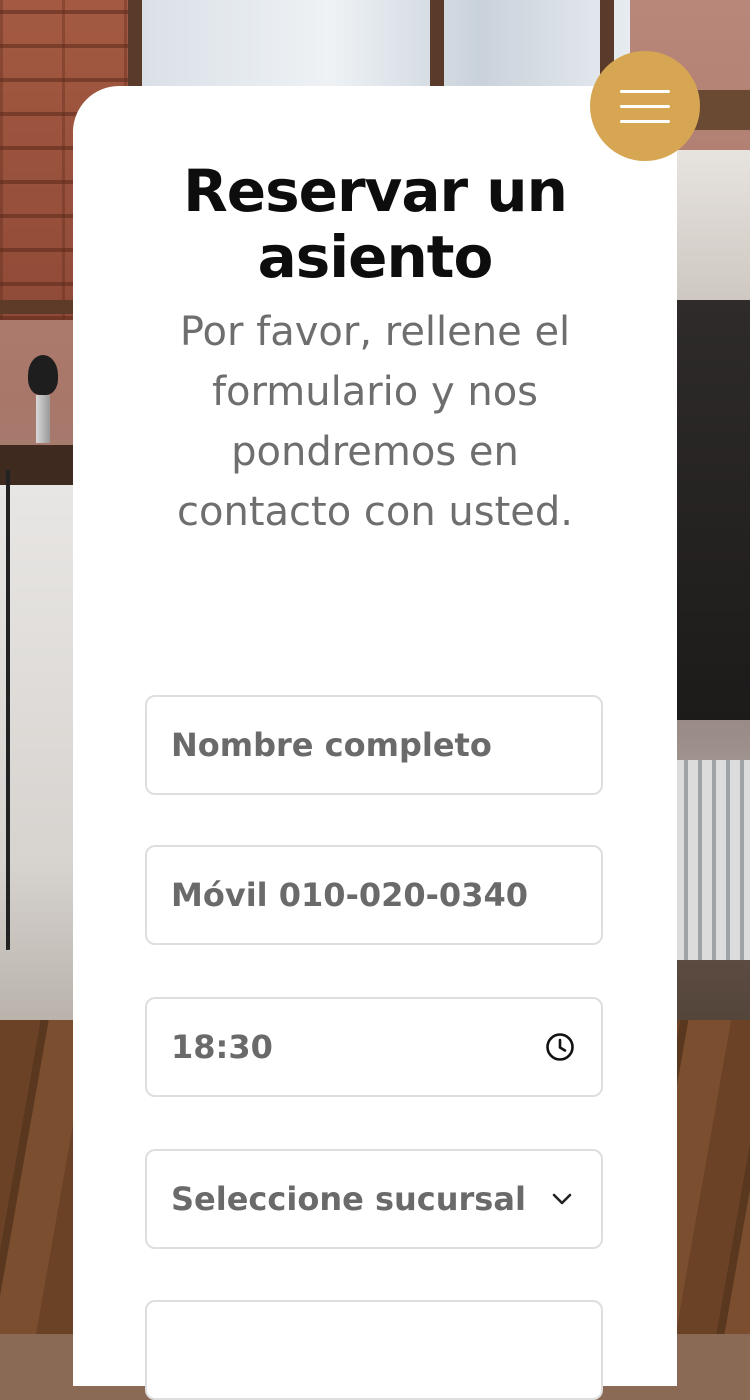 This screenshot has width=750, height=1400. What do you see at coordinates (331, 745) in the screenshot?
I see `full-name-placeholder: Nombre completo` at bounding box center [331, 745].